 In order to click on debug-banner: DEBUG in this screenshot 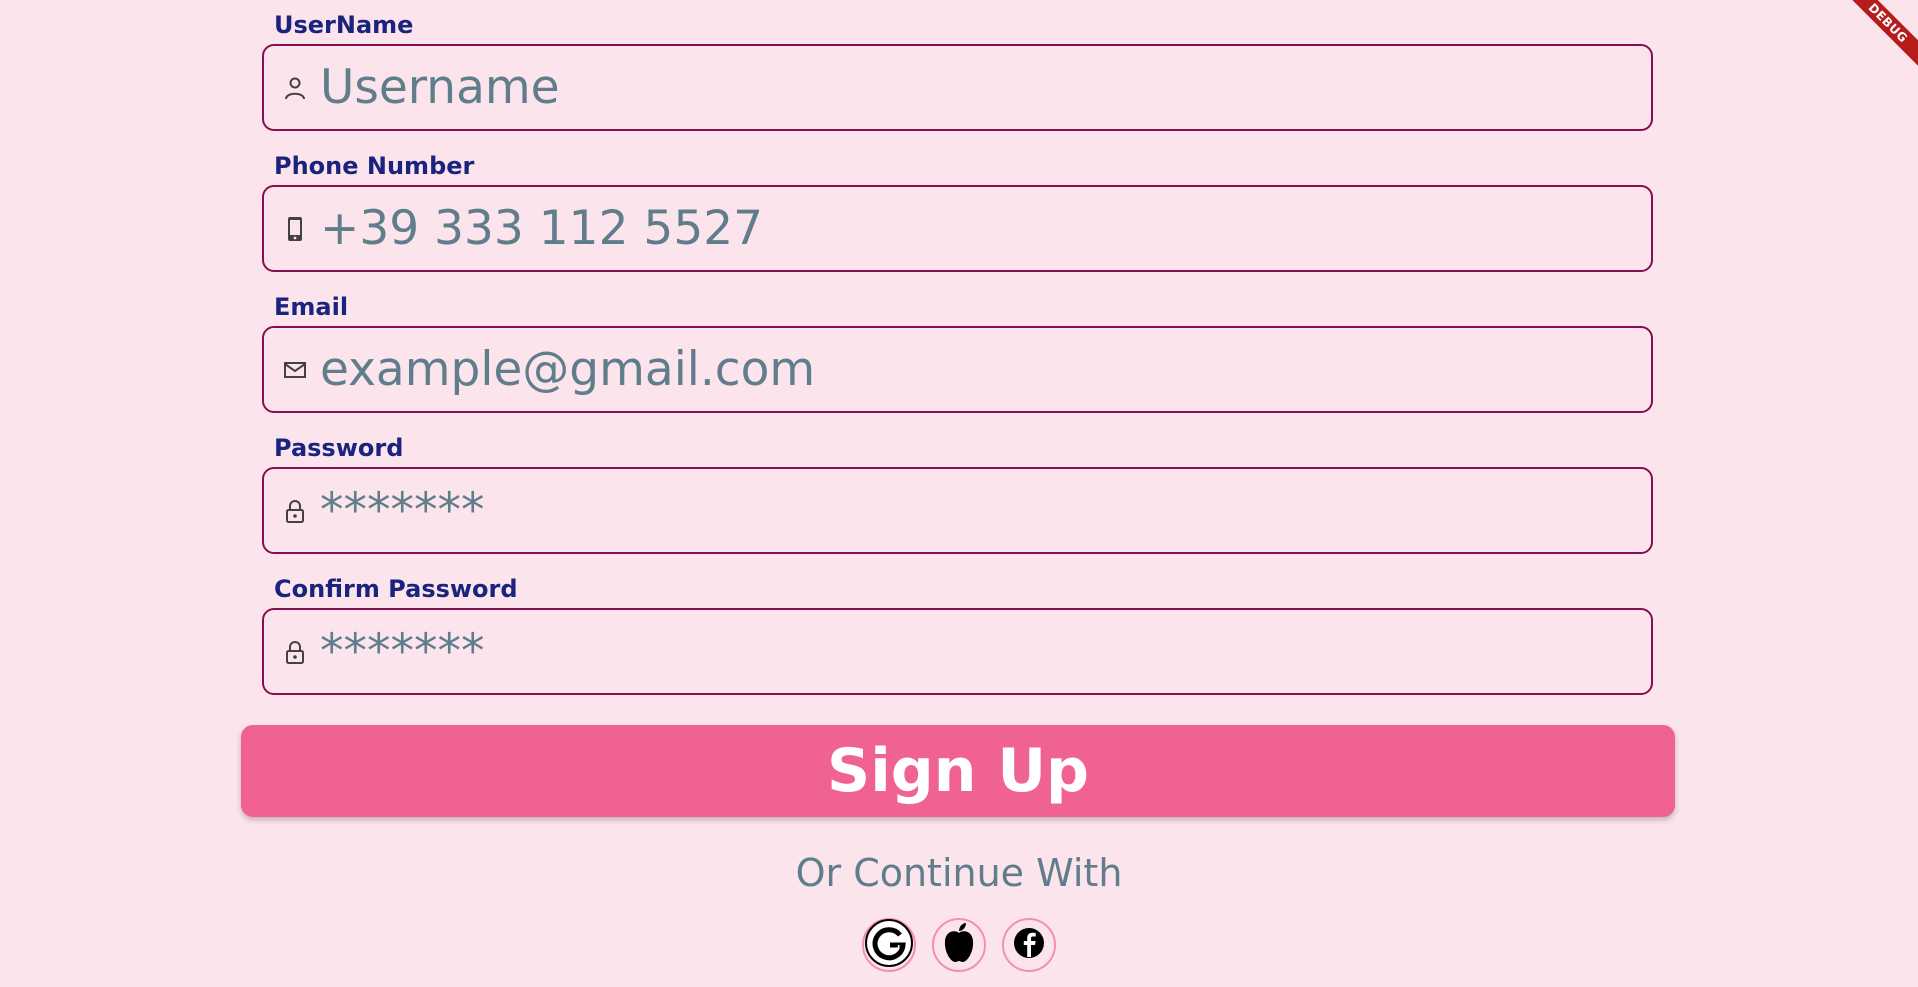, I will do `click(1873, 45)`.